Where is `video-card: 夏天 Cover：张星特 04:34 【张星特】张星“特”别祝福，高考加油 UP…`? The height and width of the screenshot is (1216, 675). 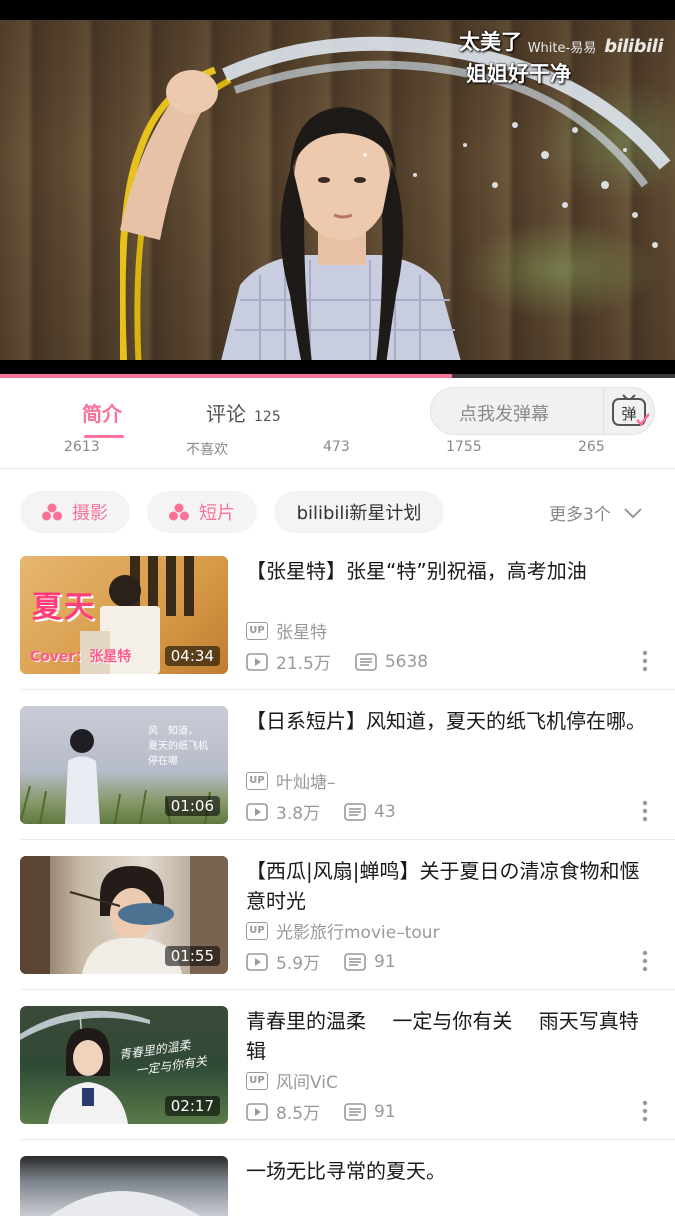
video-card: 夏天 Cover：张星特 04:34 【张星特】张星“特”别祝福，高考加油 UP… is located at coordinates (337, 615).